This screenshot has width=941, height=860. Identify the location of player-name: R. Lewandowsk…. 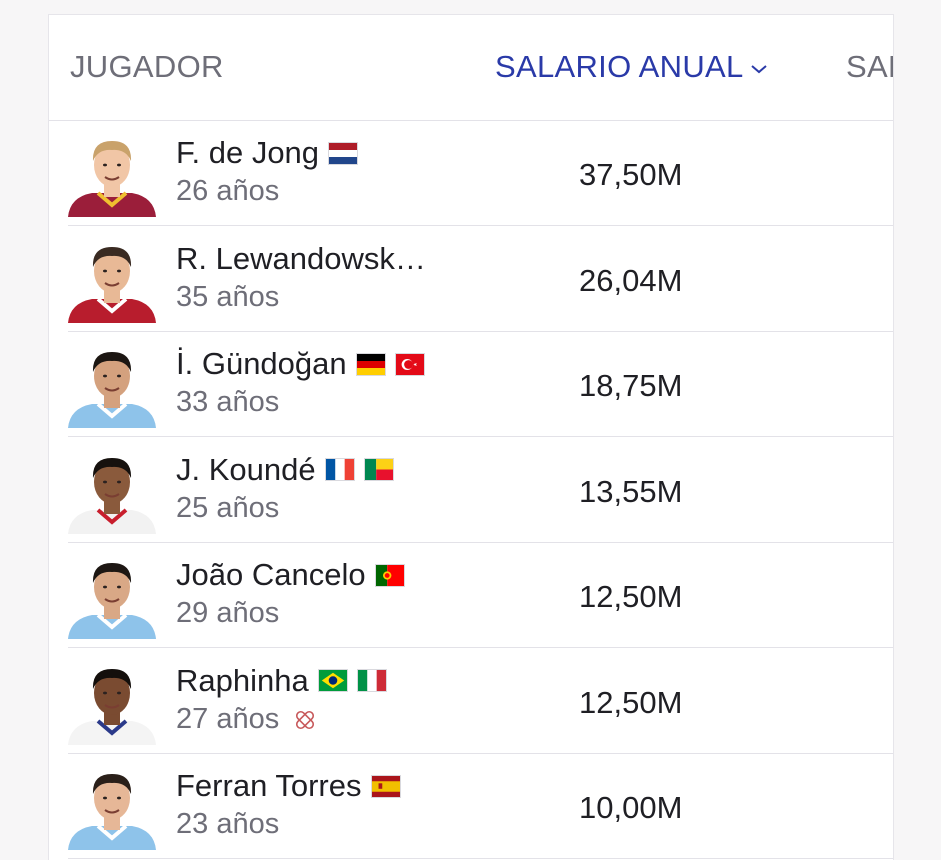
(301, 259).